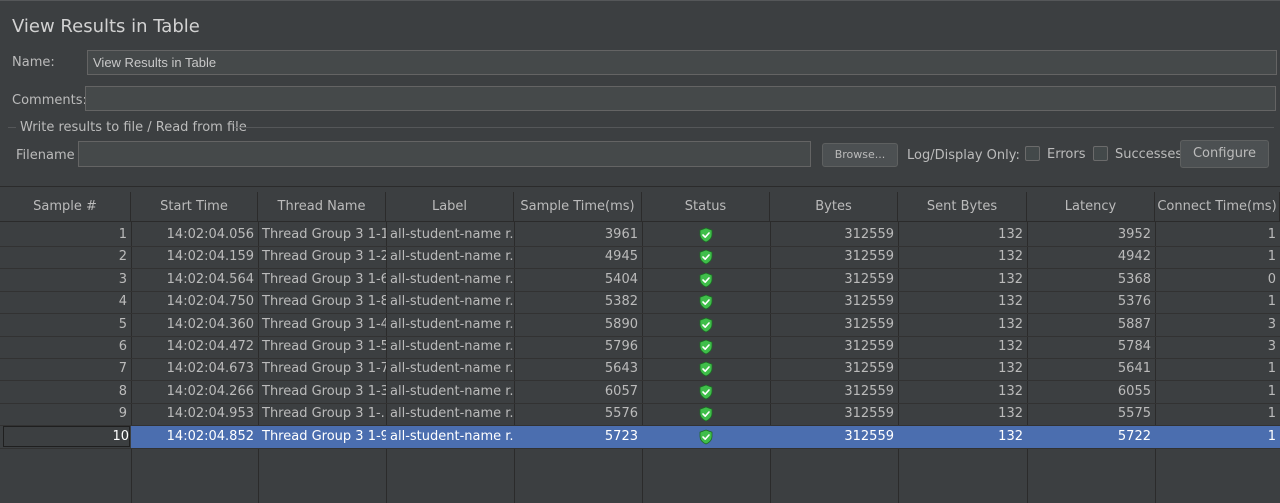  What do you see at coordinates (324, 301) in the screenshot?
I see `cell-thread-name: Thread Group 3 1-8` at bounding box center [324, 301].